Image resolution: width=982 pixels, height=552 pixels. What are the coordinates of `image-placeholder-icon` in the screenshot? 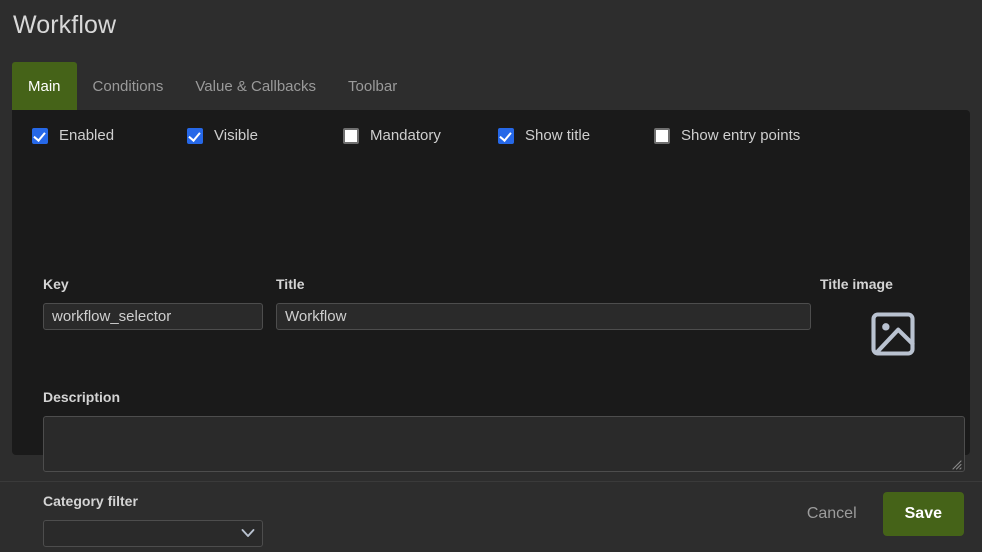 It's located at (893, 335).